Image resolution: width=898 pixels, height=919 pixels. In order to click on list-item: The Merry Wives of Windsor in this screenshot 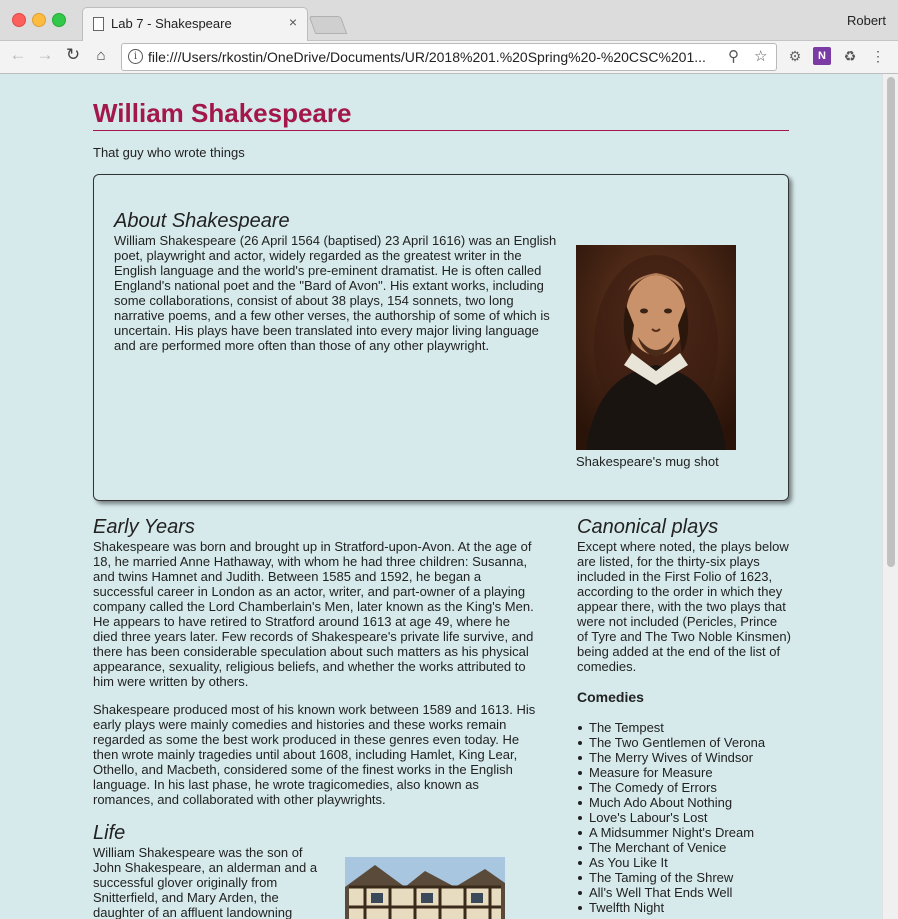, I will do `click(671, 757)`.